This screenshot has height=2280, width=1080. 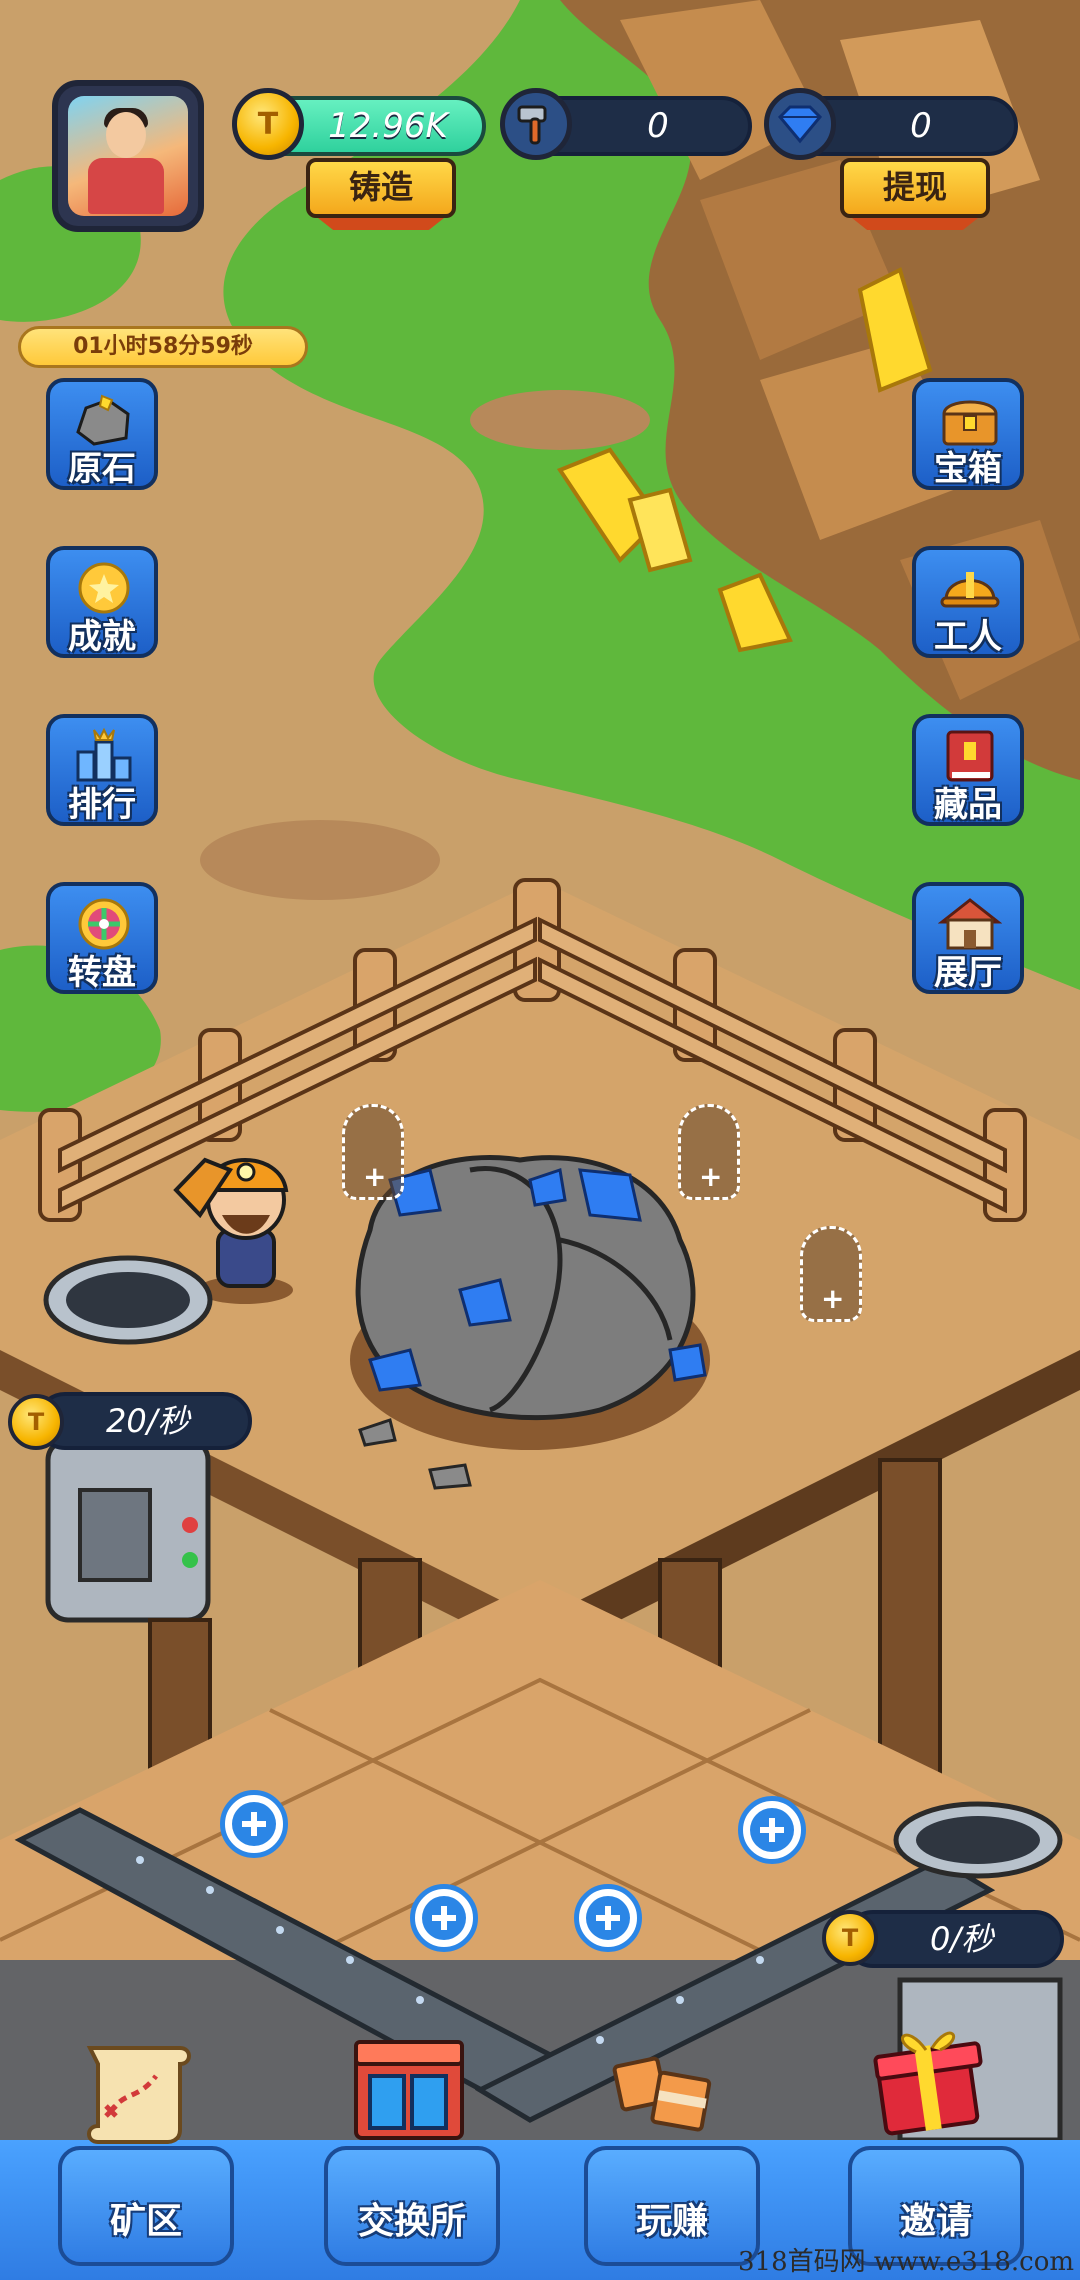 I want to click on side-label-ranking: 排行, so click(x=102, y=805).